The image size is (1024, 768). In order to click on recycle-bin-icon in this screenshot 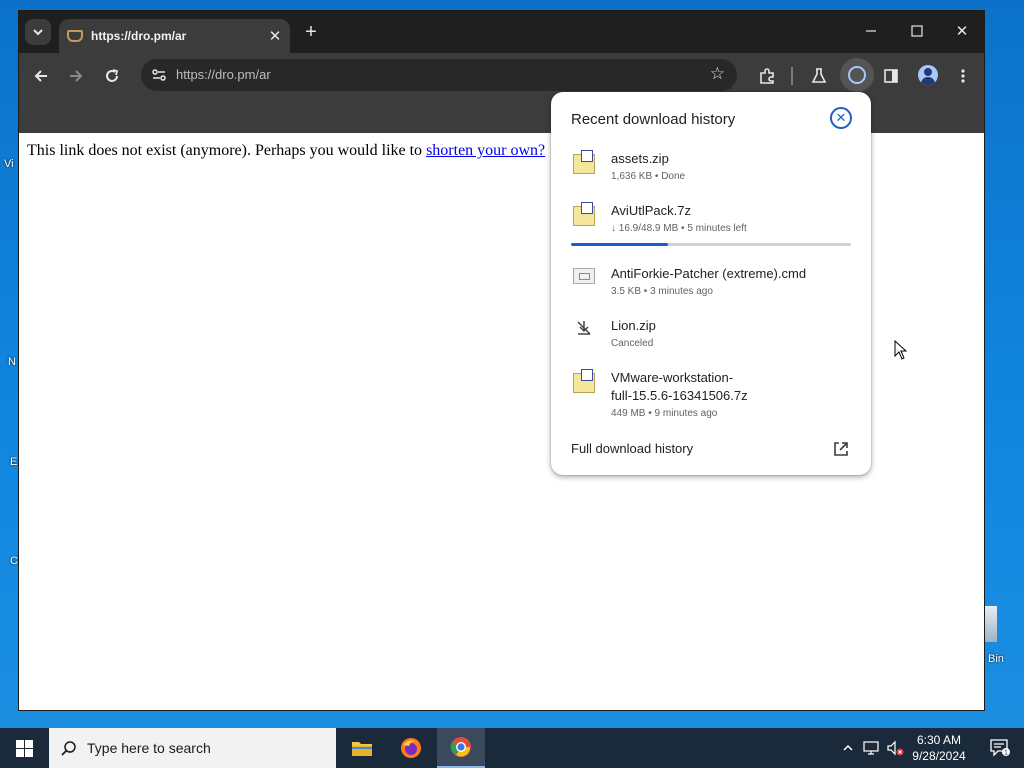, I will do `click(990, 624)`.